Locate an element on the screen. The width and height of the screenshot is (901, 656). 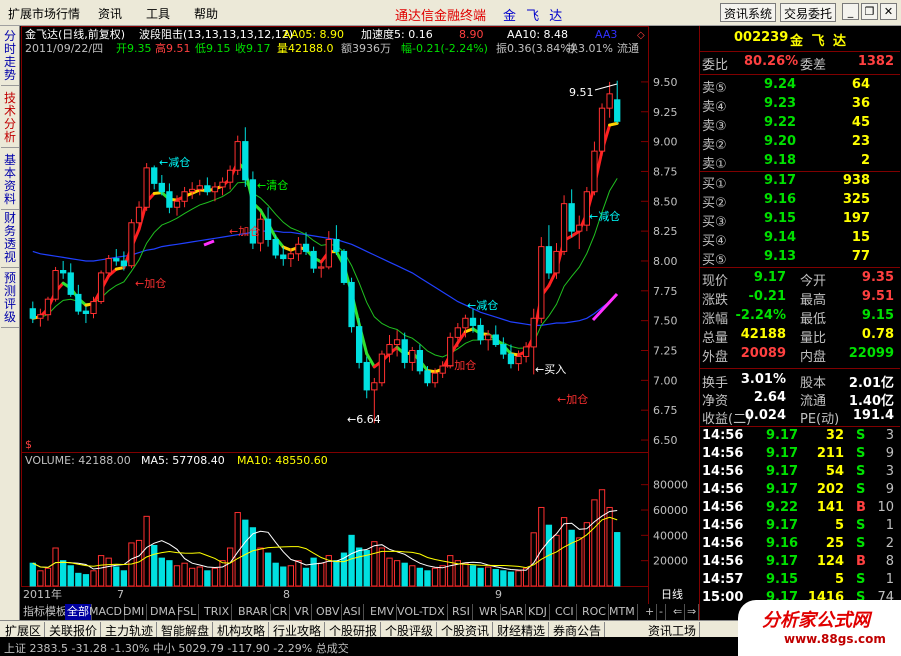
tab-forecast: 预测评级 is located at coordinates (10, 300).